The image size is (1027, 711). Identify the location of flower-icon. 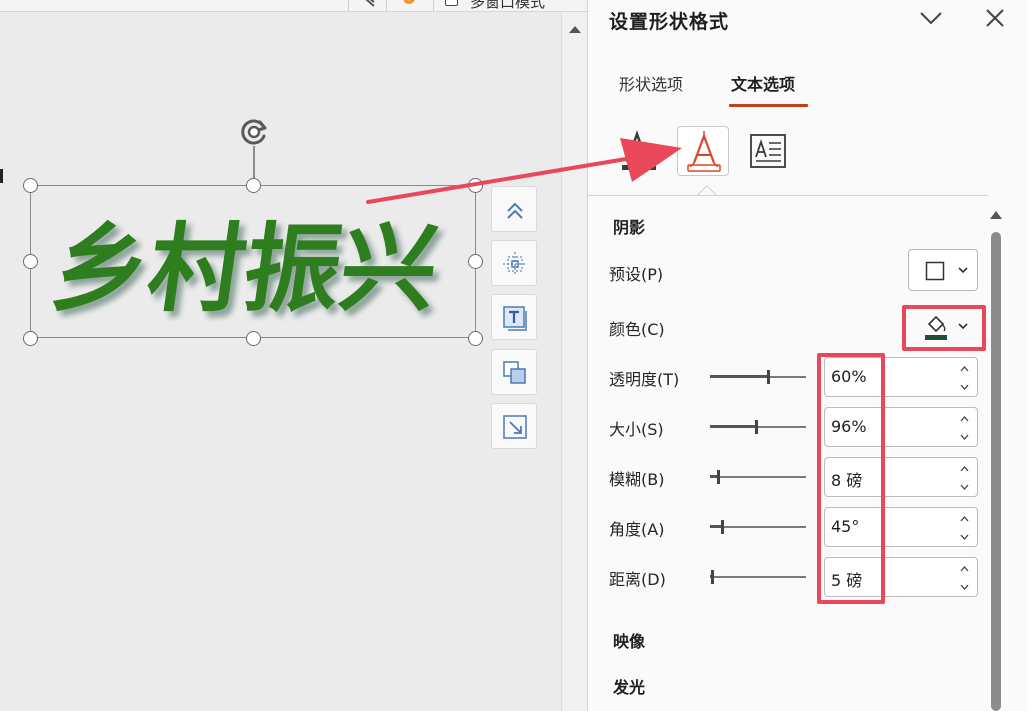
(409, 6).